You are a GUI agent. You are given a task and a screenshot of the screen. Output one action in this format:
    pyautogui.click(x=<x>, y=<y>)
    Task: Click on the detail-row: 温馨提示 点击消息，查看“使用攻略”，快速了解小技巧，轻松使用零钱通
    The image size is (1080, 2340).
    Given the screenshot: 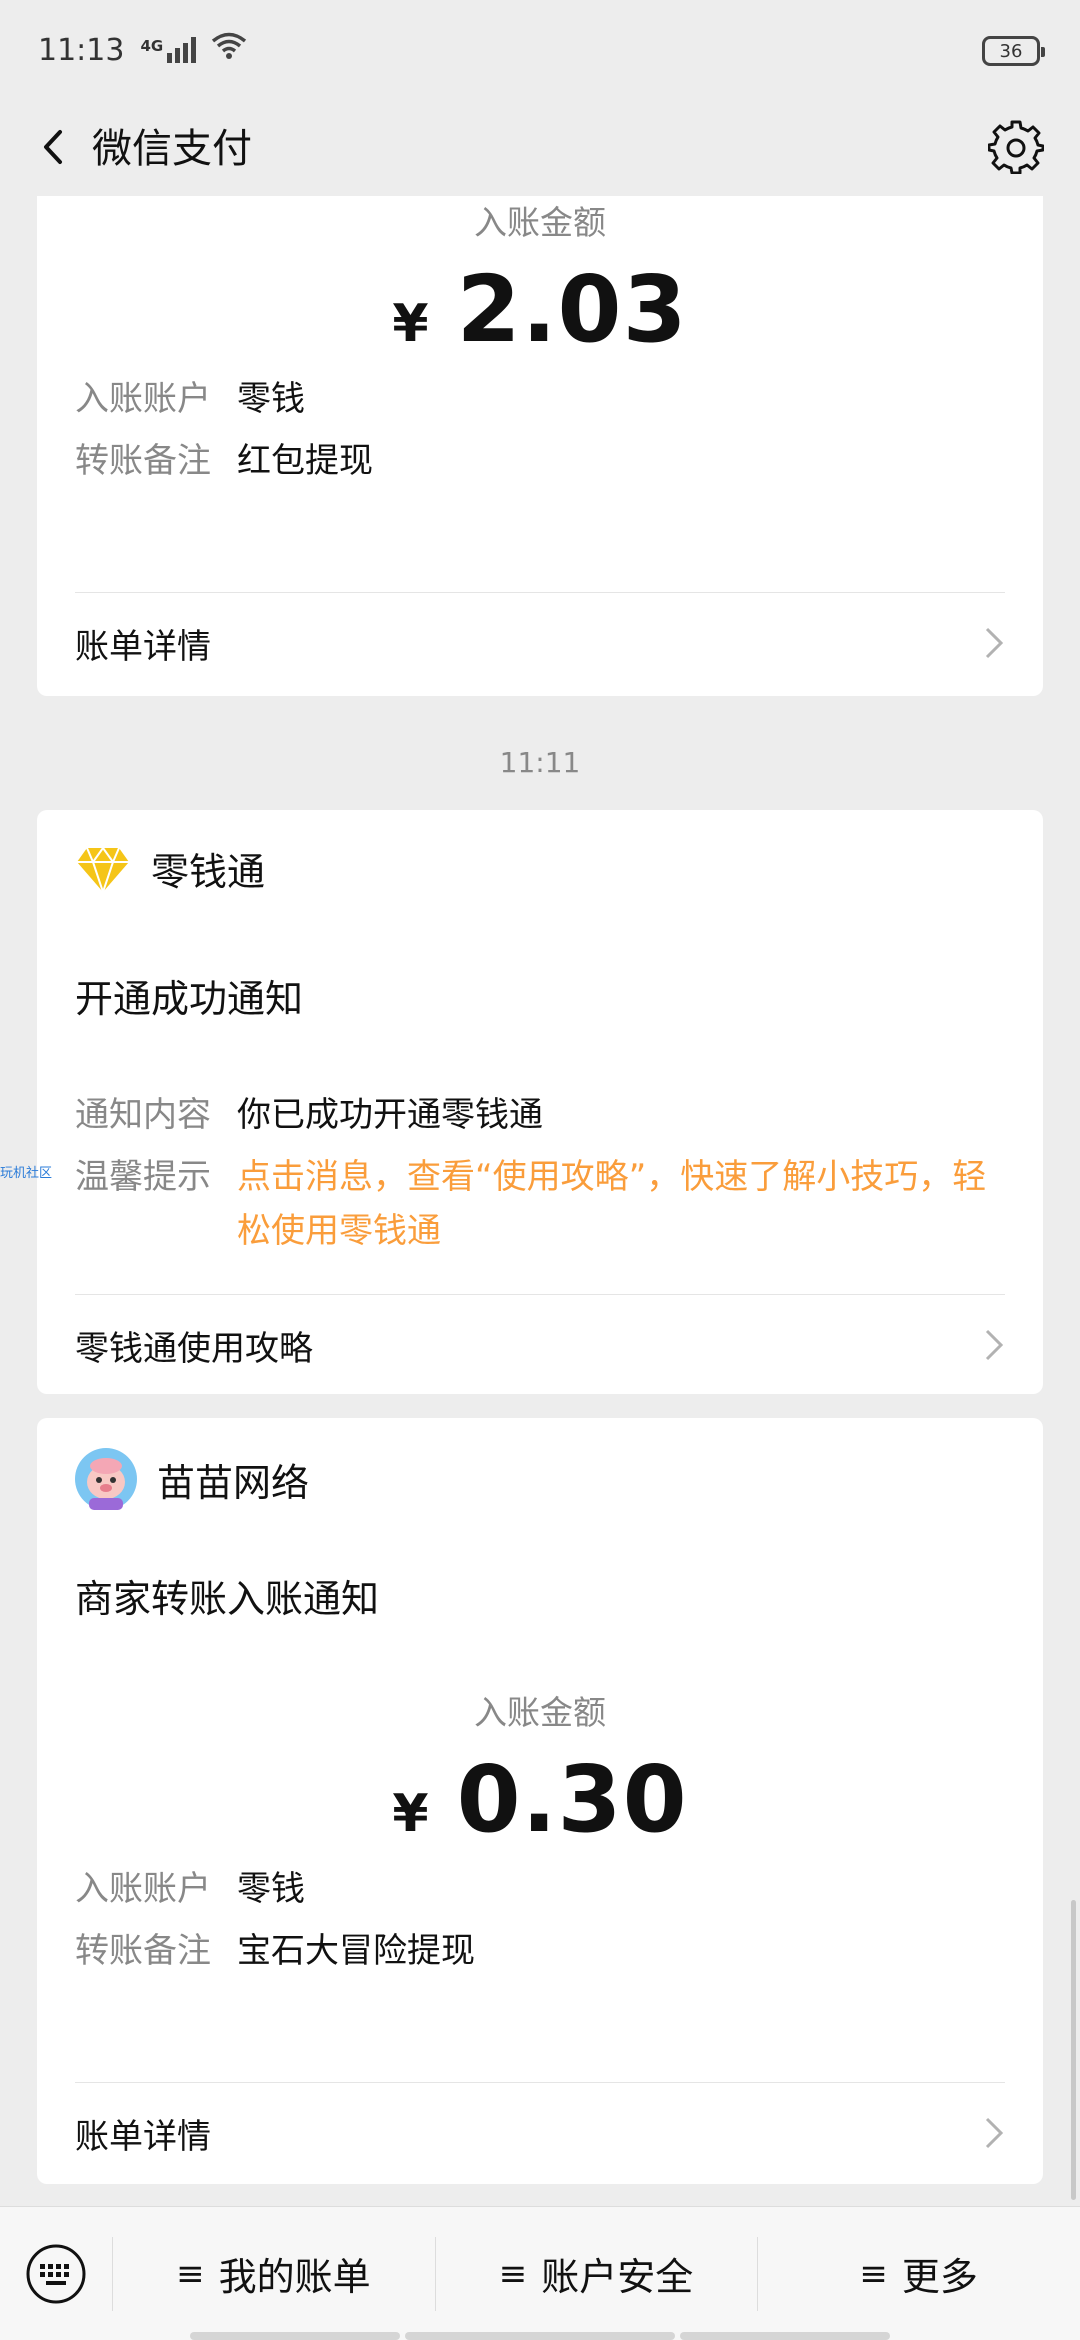 What is the action you would take?
    pyautogui.click(x=540, y=1204)
    